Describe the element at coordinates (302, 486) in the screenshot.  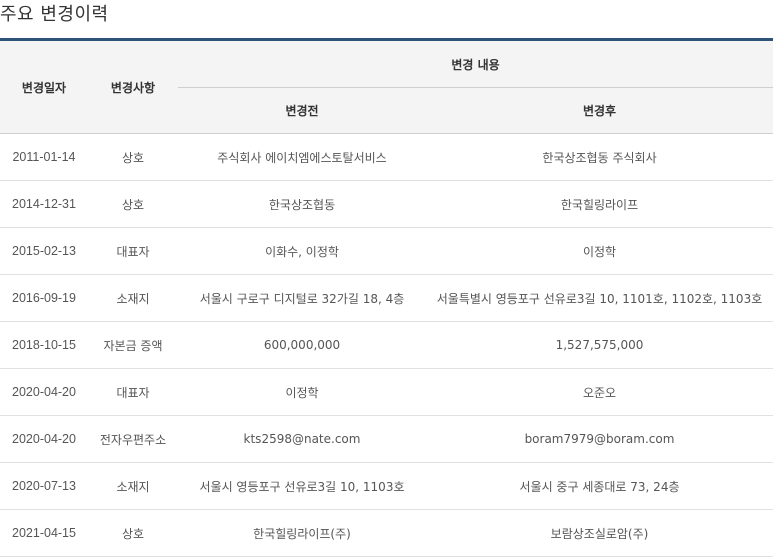
I see `cell-before: 서울시 영등포구 선유로3길 10, 1103호` at that location.